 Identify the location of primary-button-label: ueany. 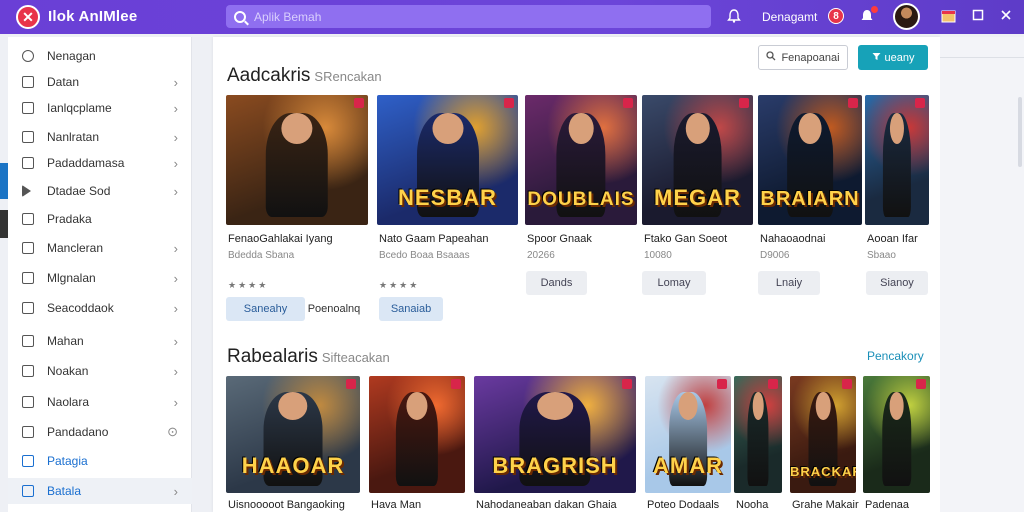
(899, 57).